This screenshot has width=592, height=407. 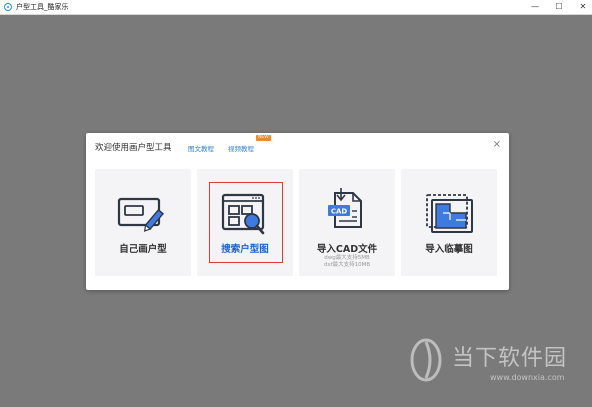 I want to click on card-note: dxf最大支持10MB, so click(x=347, y=265).